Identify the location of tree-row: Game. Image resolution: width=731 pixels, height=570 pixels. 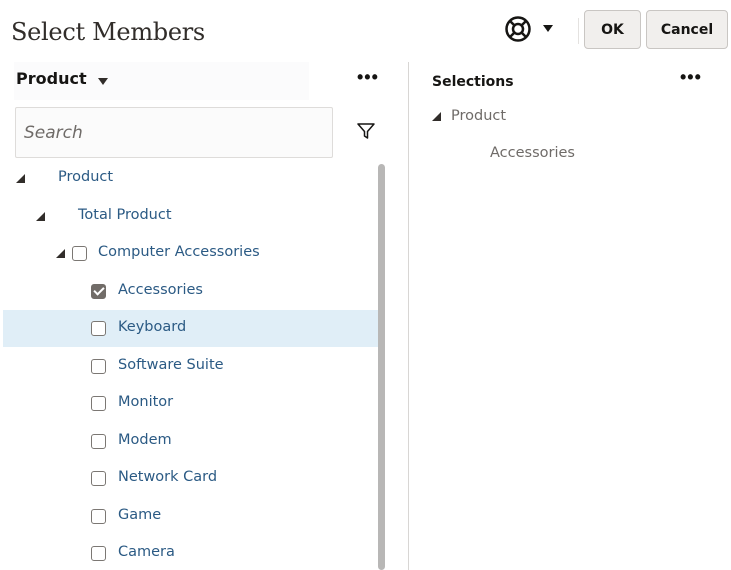
(190, 516).